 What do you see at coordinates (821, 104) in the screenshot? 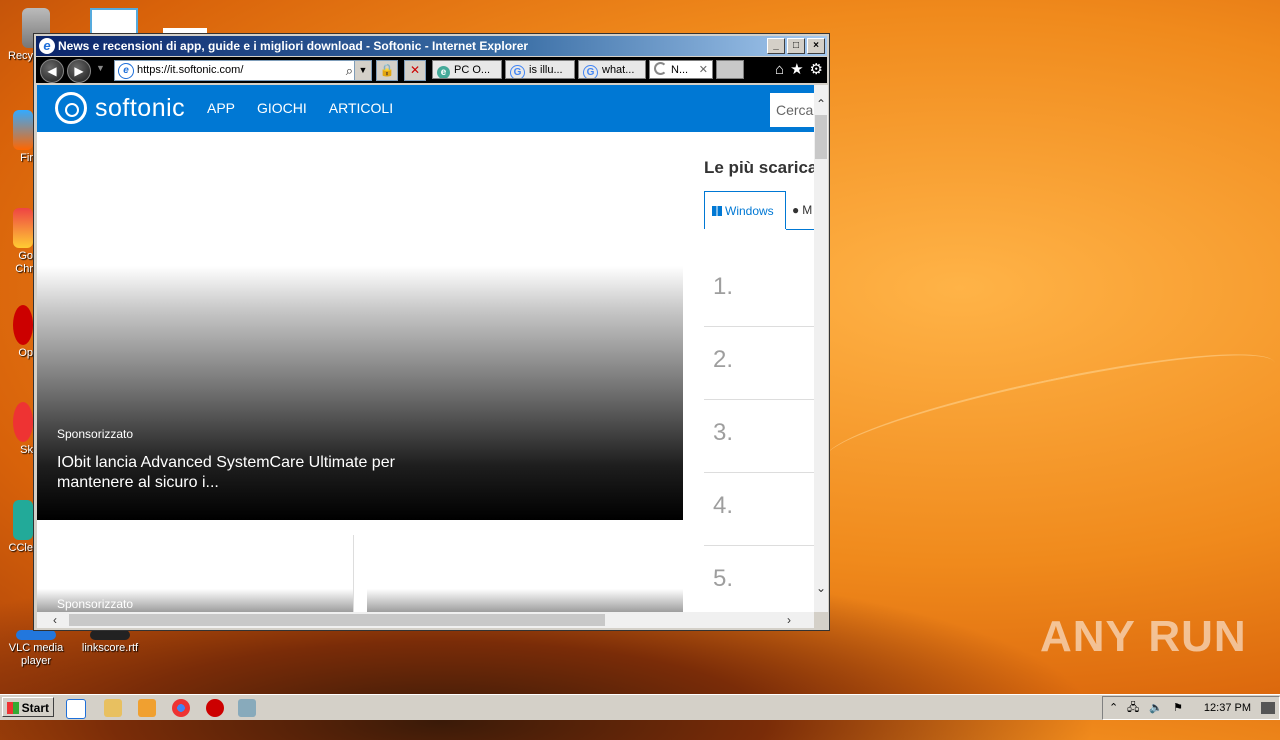
I see `scroll-up-icon: ⌃` at bounding box center [821, 104].